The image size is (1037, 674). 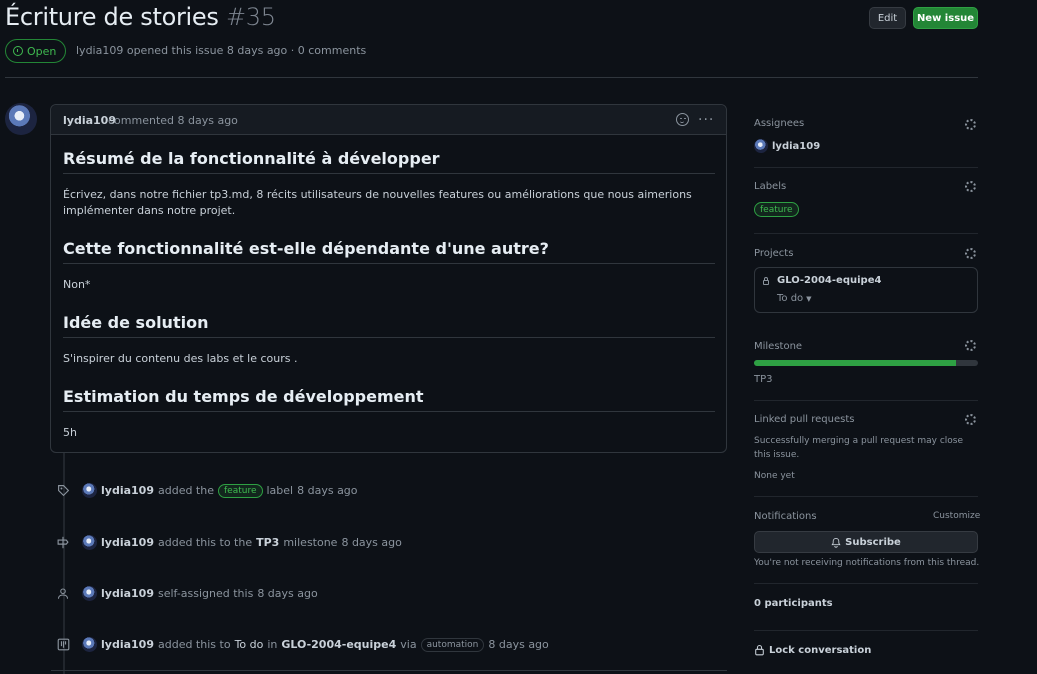 What do you see at coordinates (873, 542) in the screenshot?
I see `subscribe-label: Subscribe` at bounding box center [873, 542].